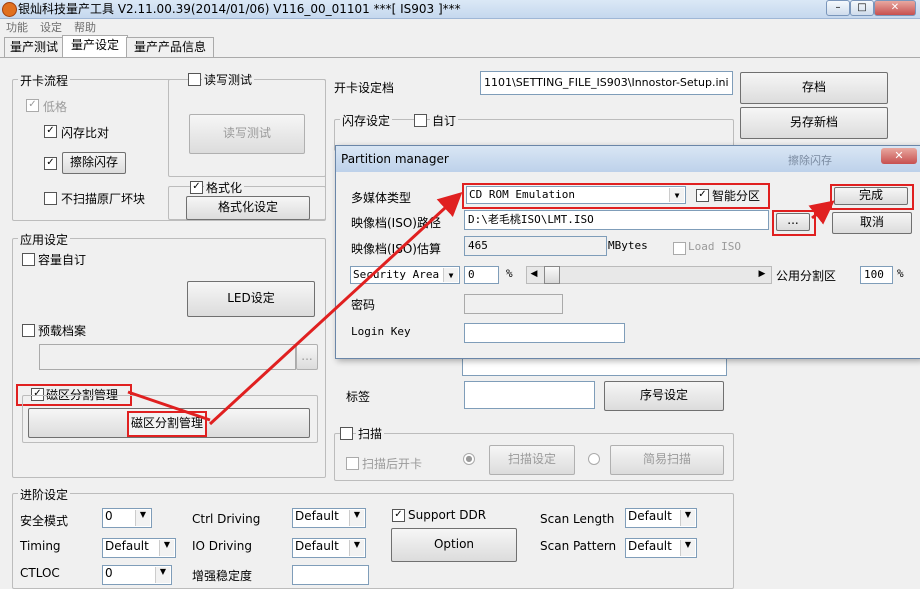 This screenshot has width=920, height=589. Describe the element at coordinates (169, 406) in the screenshot. I see `arrow-connector` at that location.